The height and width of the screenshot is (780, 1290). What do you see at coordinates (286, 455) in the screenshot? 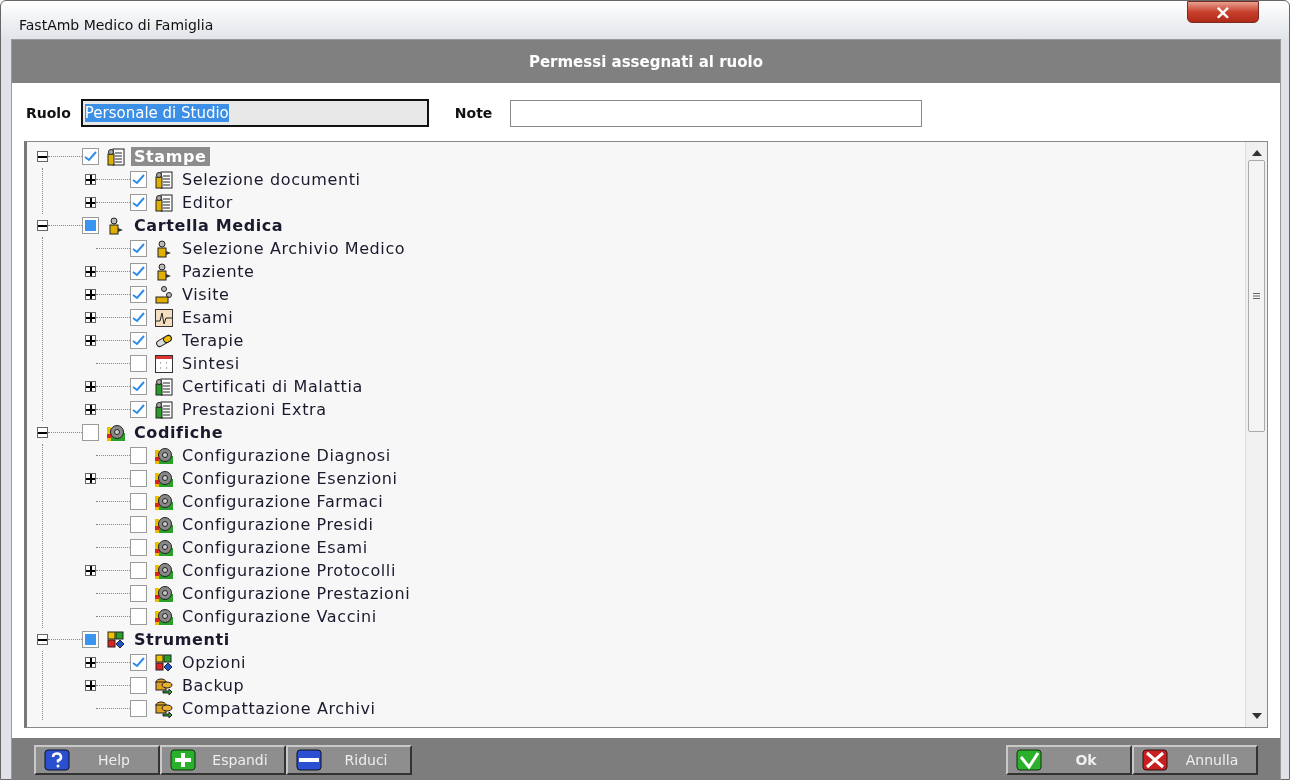
I see `tree-item: Configurazione Diagnosi` at bounding box center [286, 455].